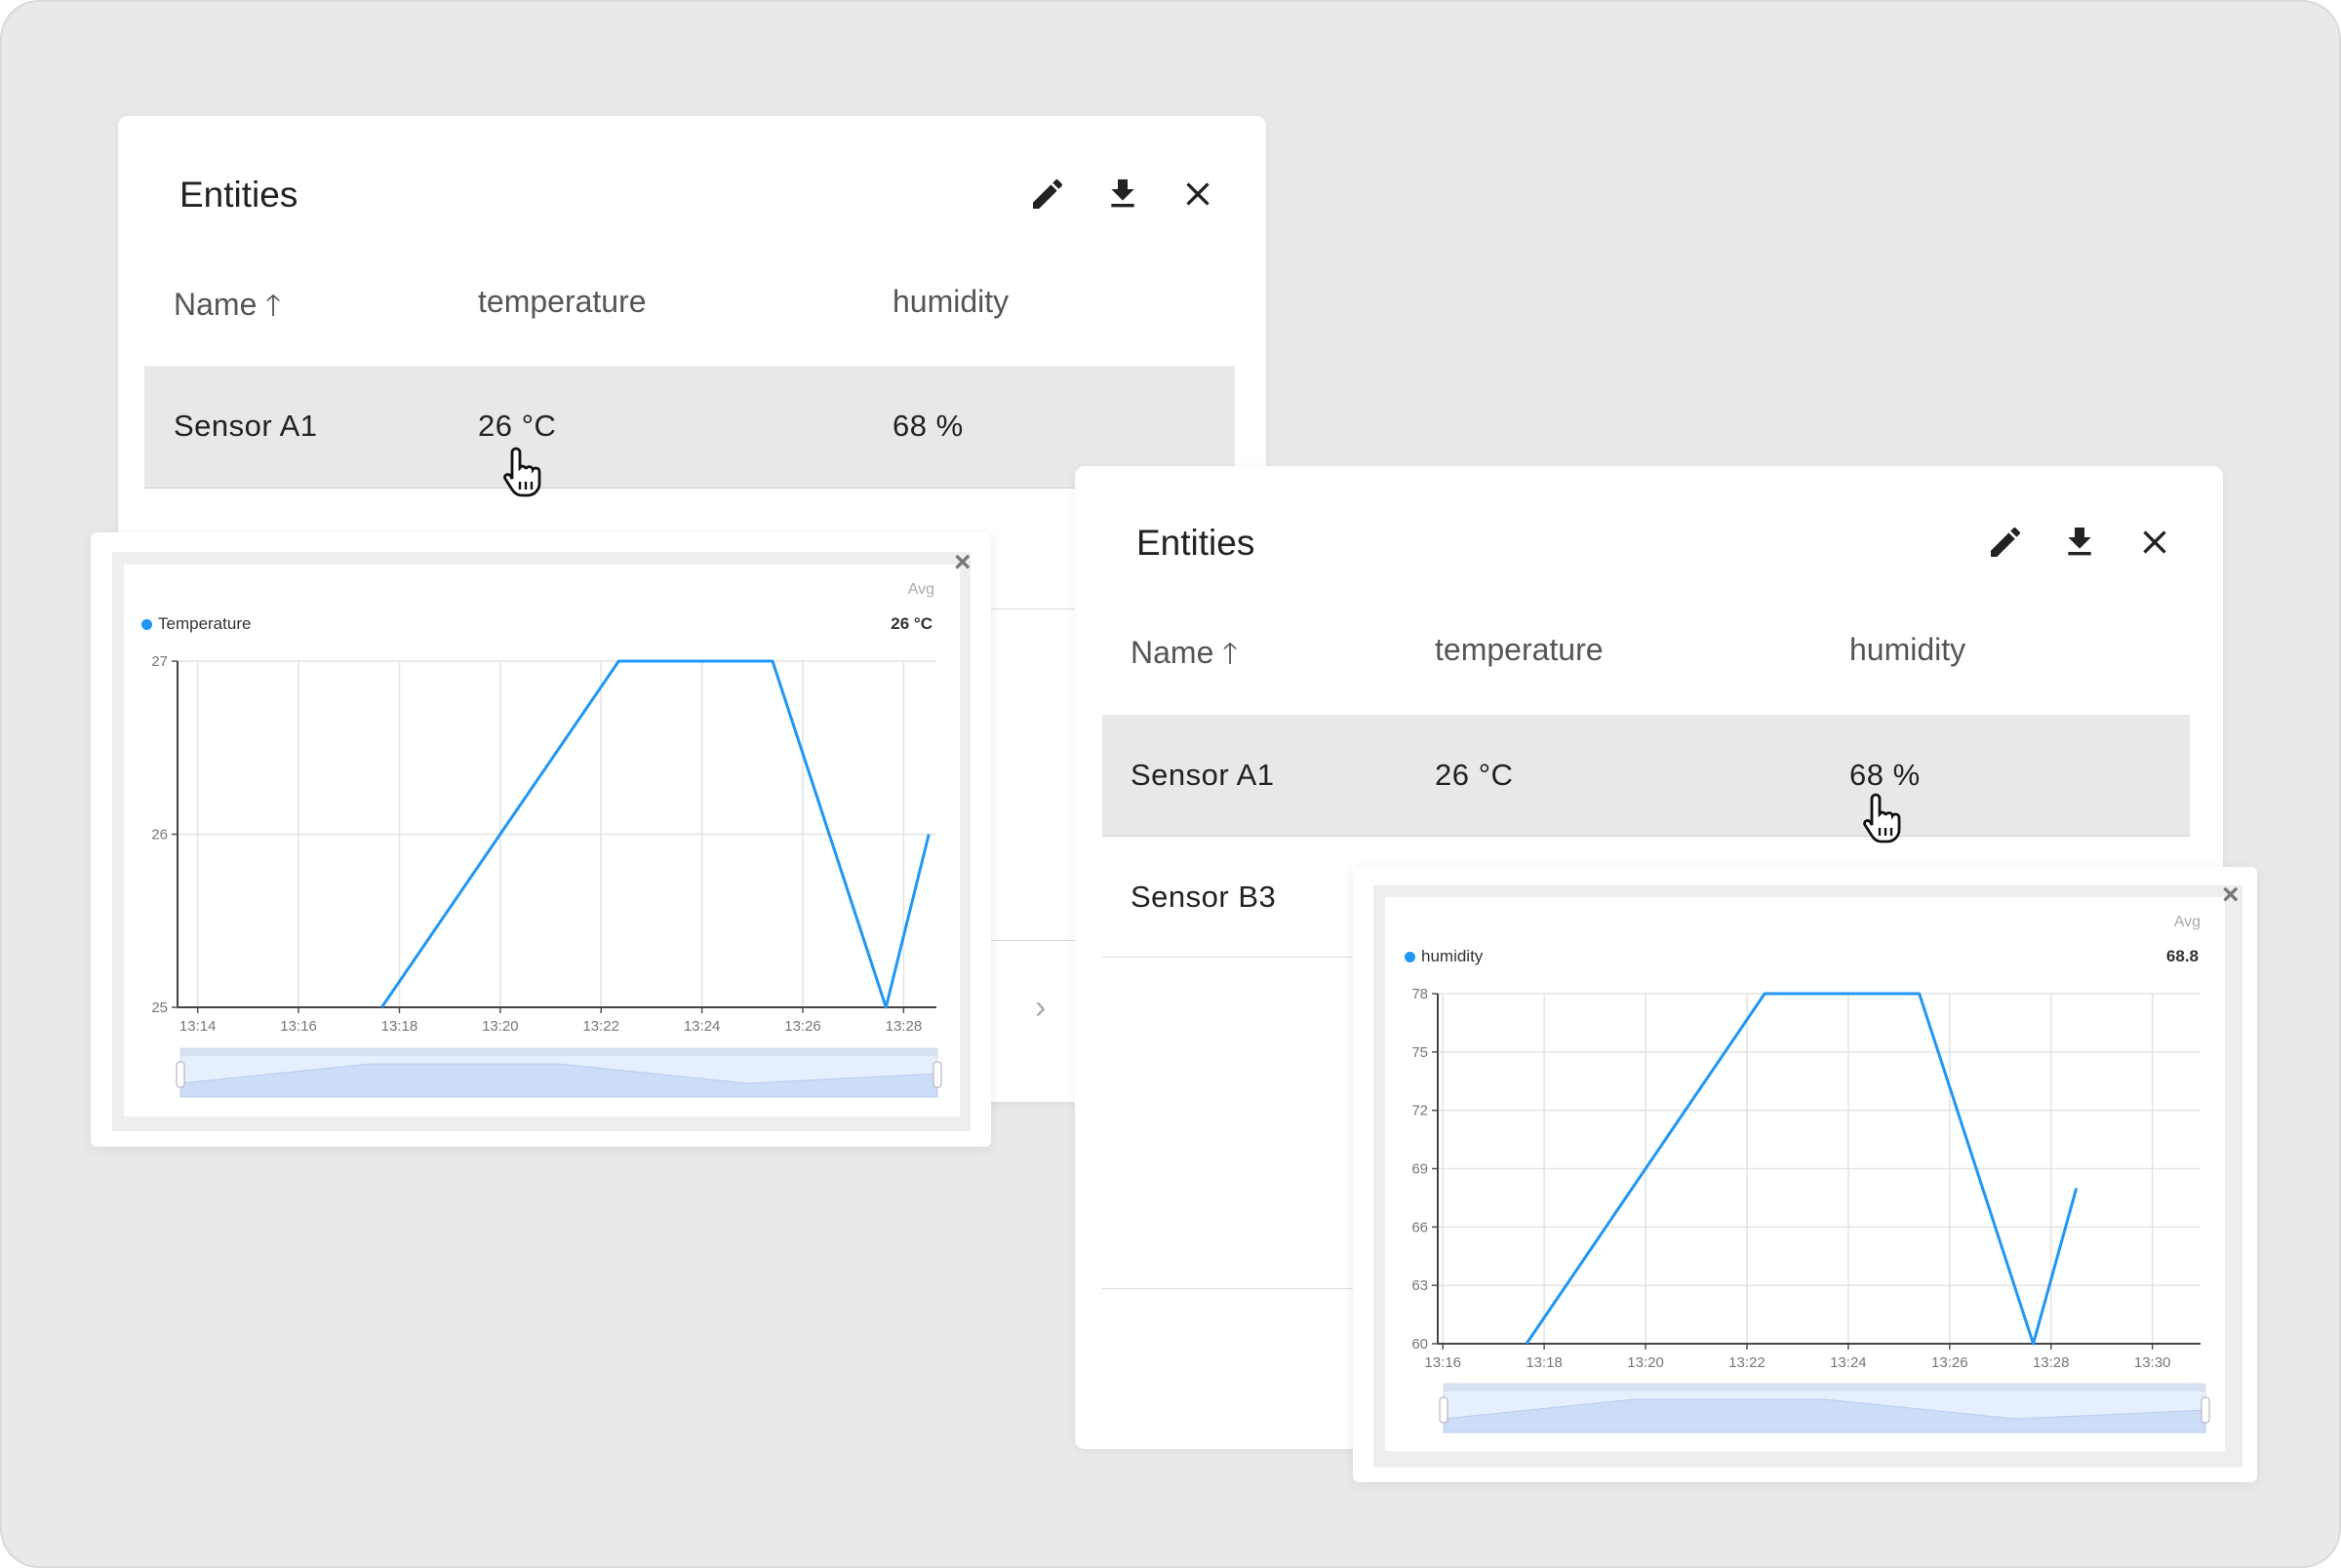 This screenshot has height=1568, width=2341. Describe the element at coordinates (1419, 1052) in the screenshot. I see `y-tick-label: 75` at that location.